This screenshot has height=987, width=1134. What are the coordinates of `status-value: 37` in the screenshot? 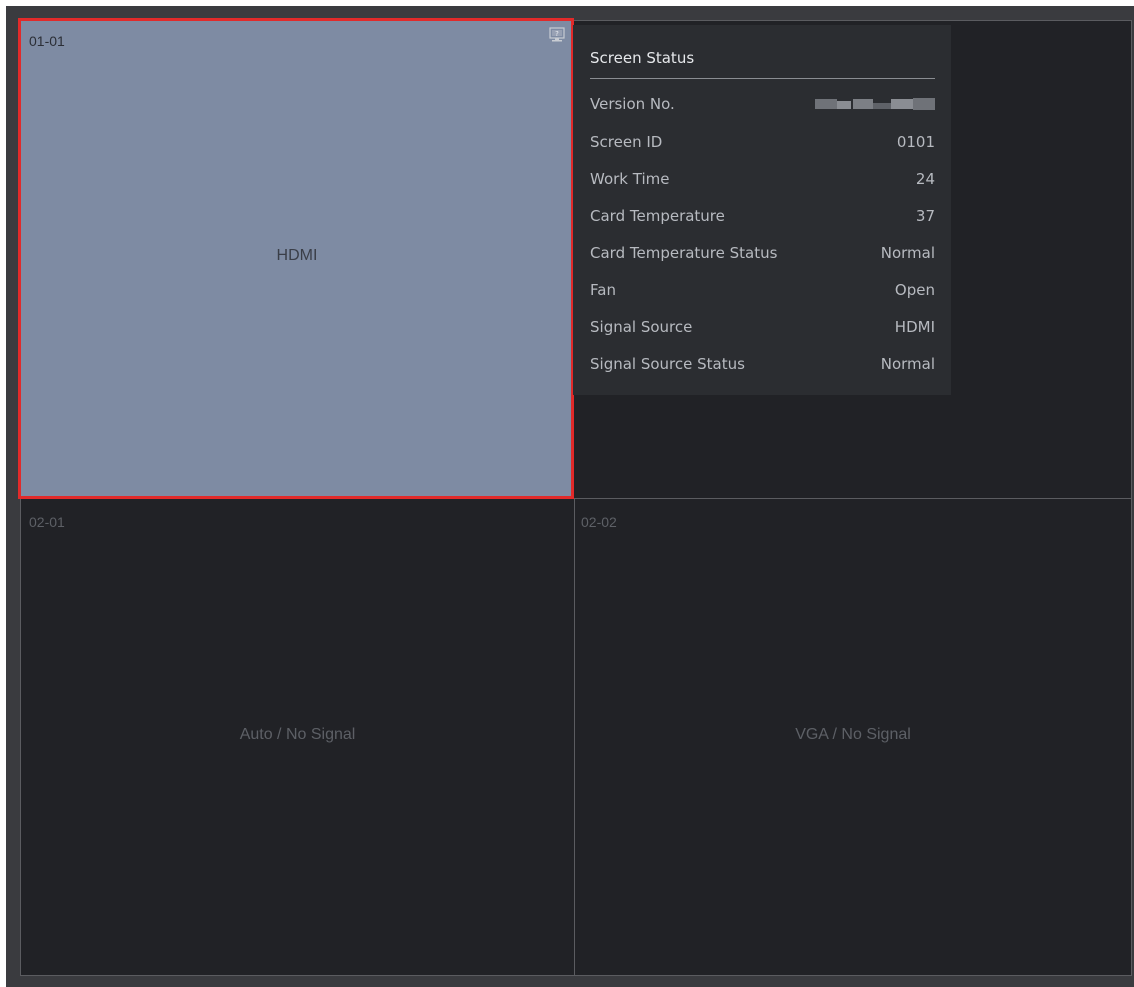 It's located at (925, 216).